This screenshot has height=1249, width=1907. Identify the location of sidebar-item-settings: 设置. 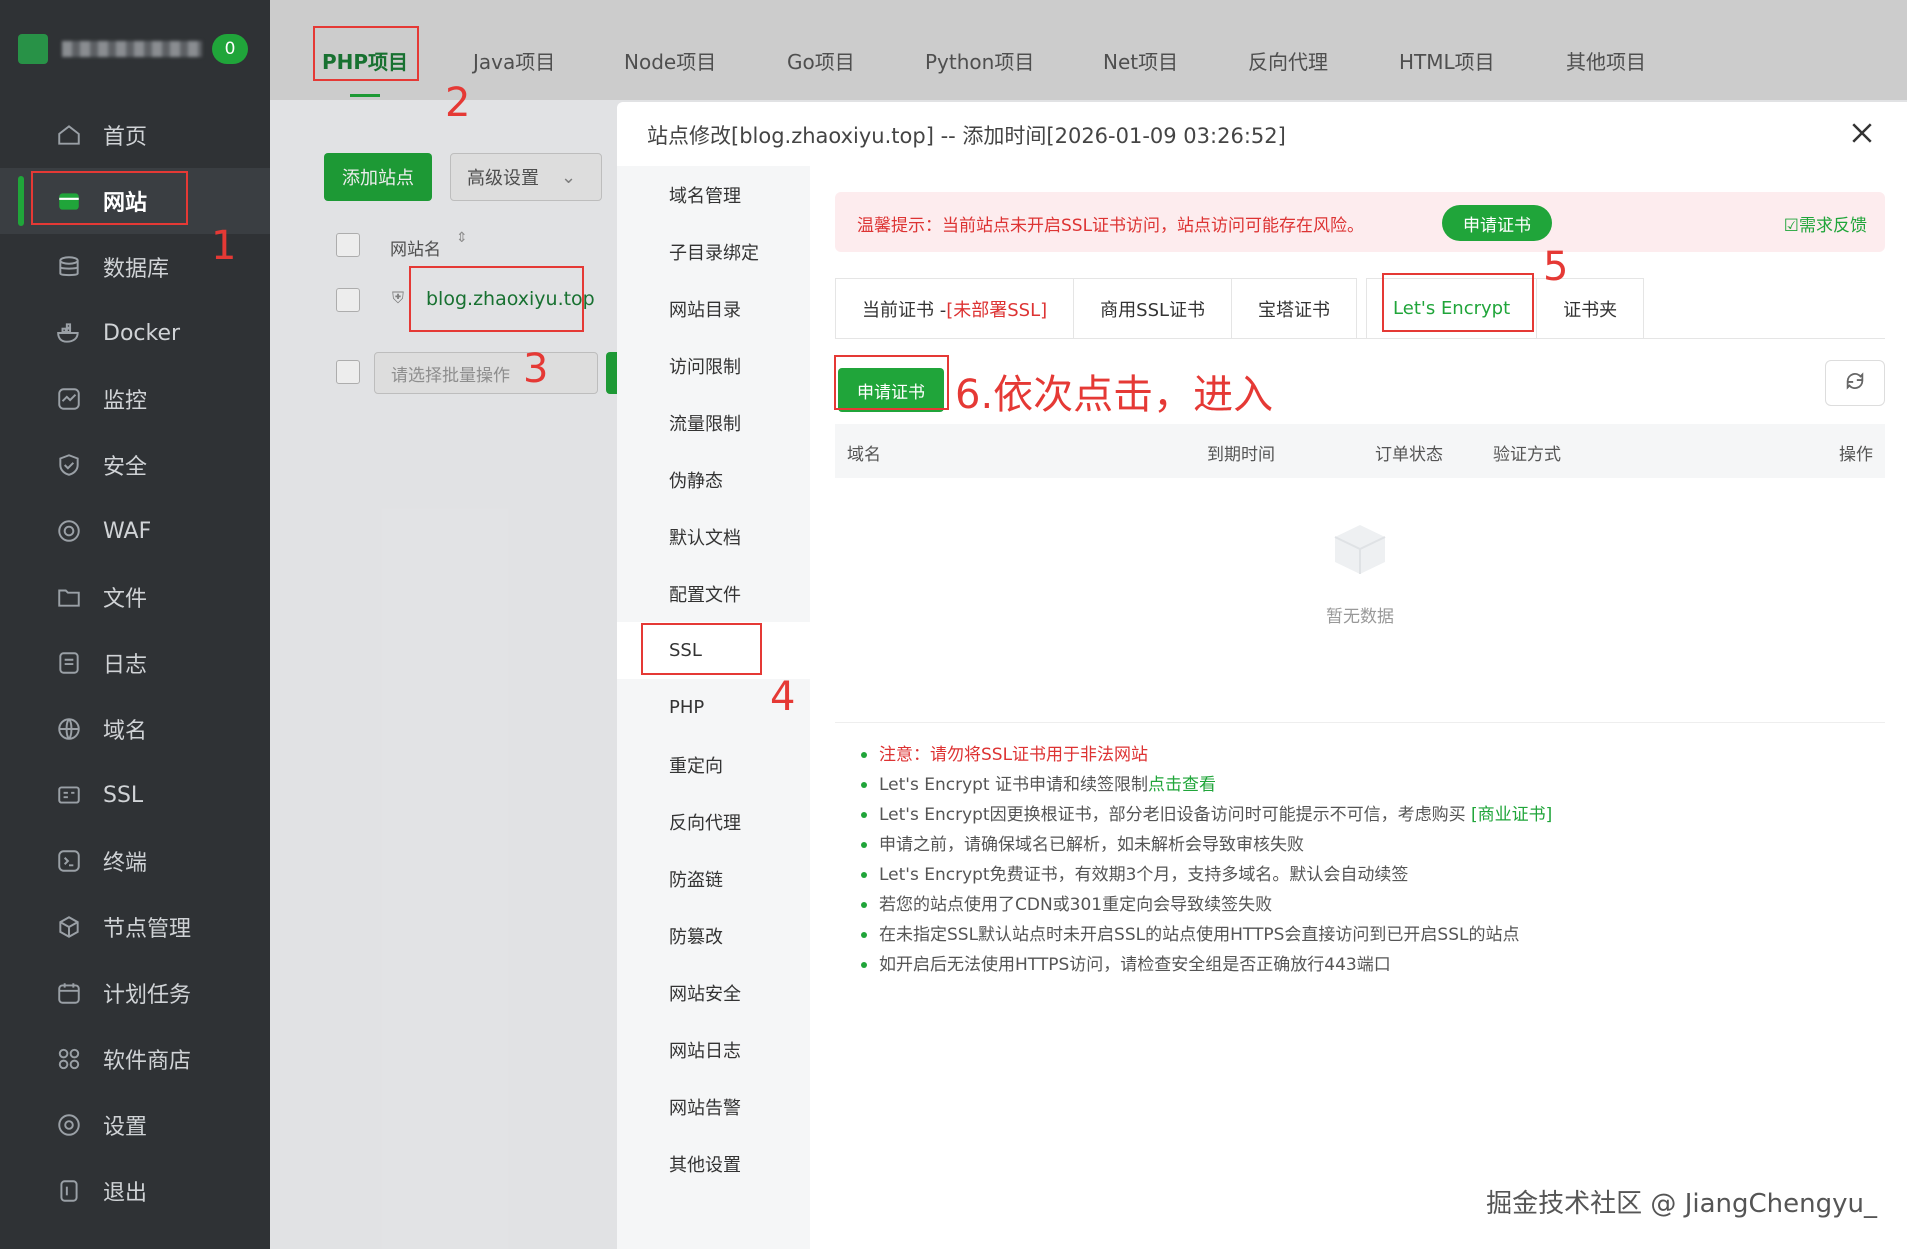
(135, 1125).